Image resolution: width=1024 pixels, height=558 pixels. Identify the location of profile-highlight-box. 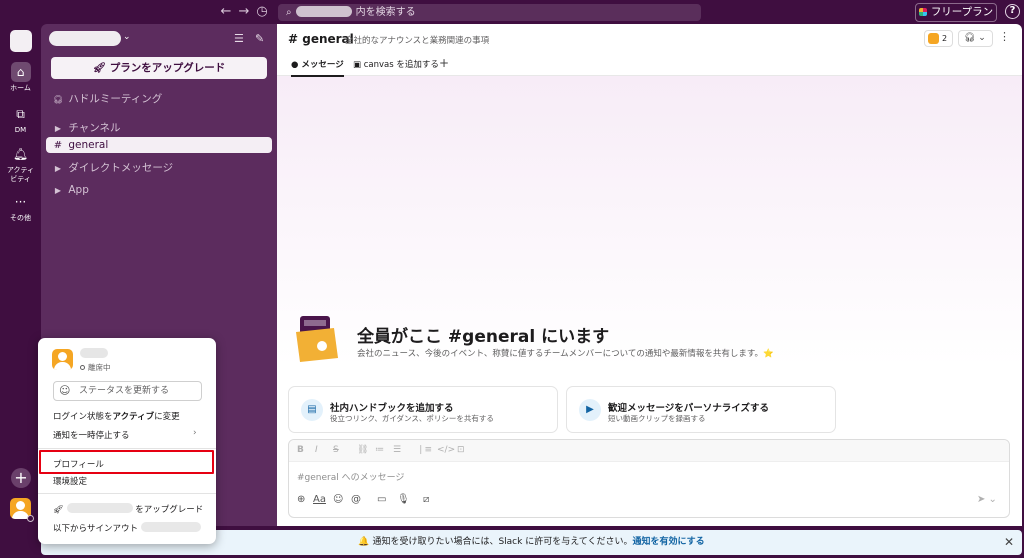
(126, 462).